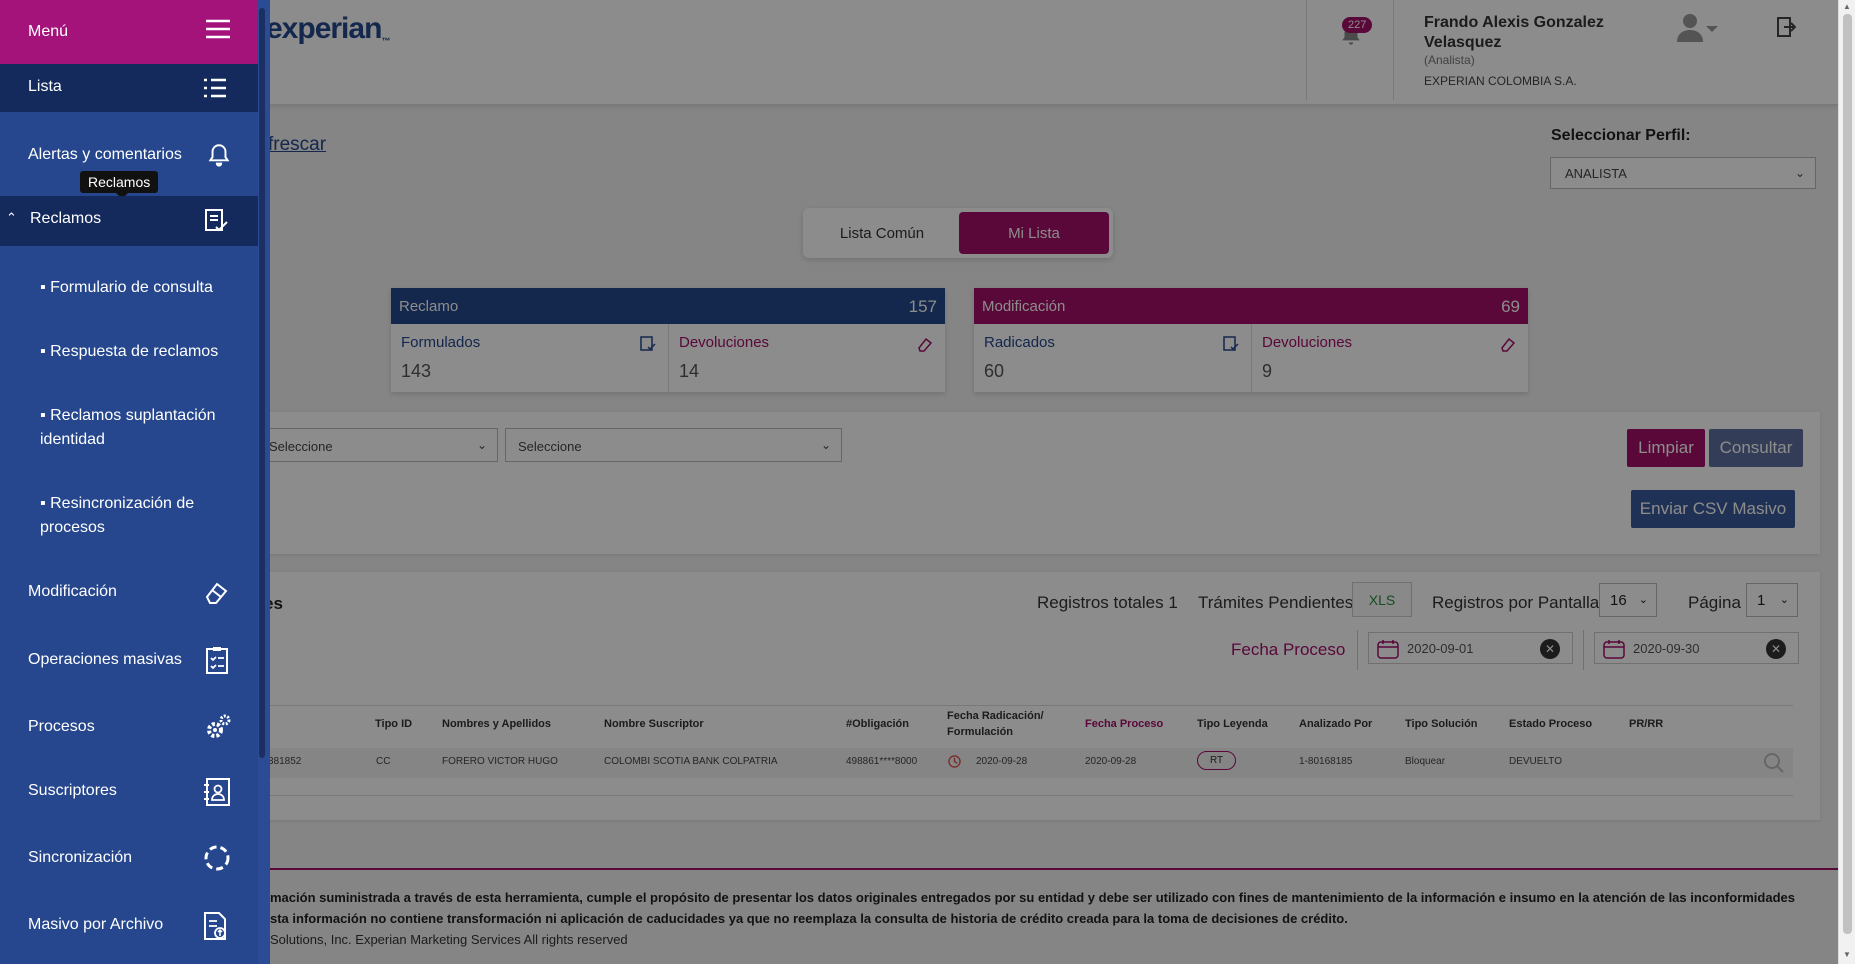  I want to click on submenu-suplantacion: ▪ Reclamos suplantación identidad, so click(135, 428).